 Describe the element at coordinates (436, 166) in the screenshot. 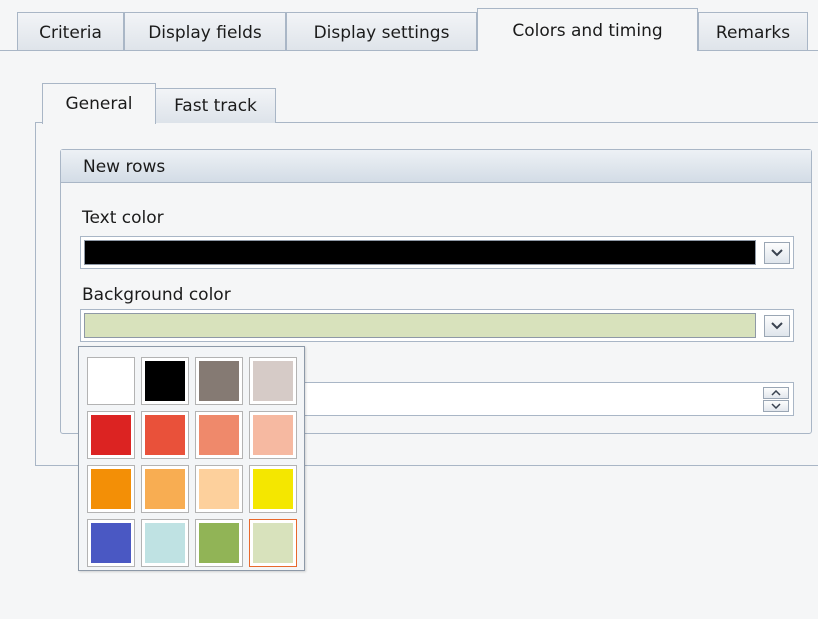

I see `group-title: New rows` at that location.